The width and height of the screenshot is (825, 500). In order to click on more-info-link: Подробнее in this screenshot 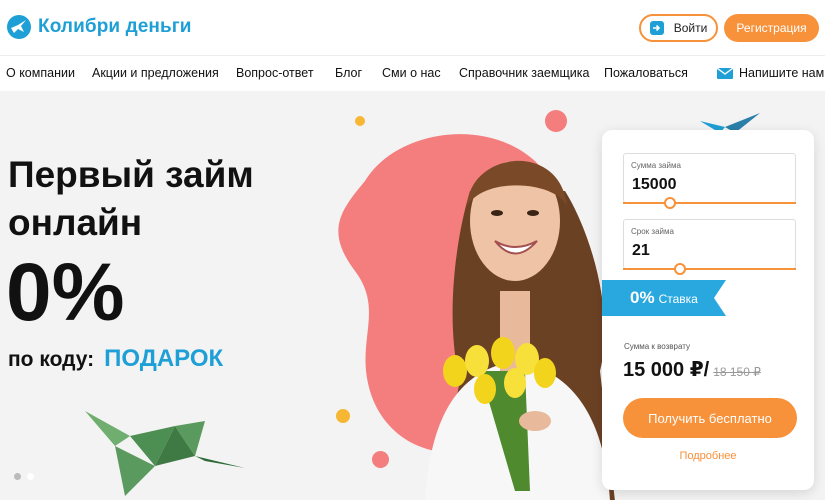, I will do `click(708, 456)`.